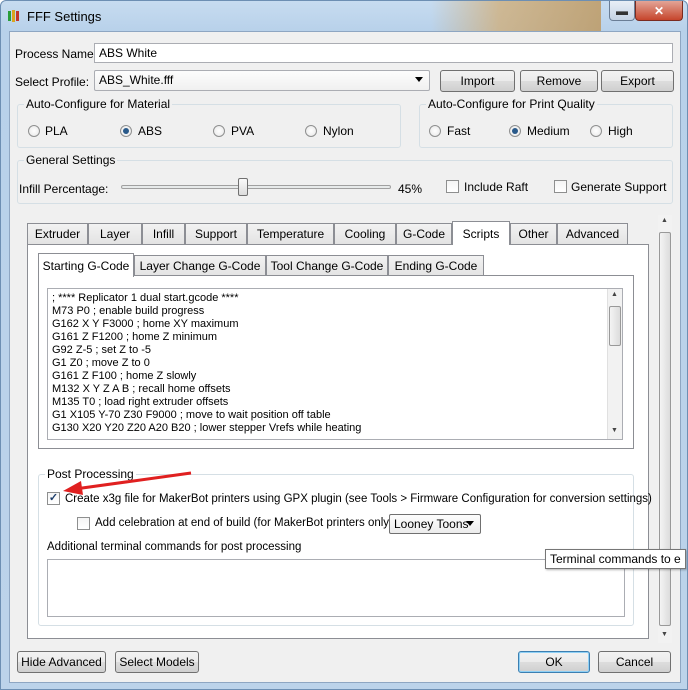 This screenshot has width=688, height=690. I want to click on gcode-line: G1 Z0 ; move Z to 0, so click(101, 363).